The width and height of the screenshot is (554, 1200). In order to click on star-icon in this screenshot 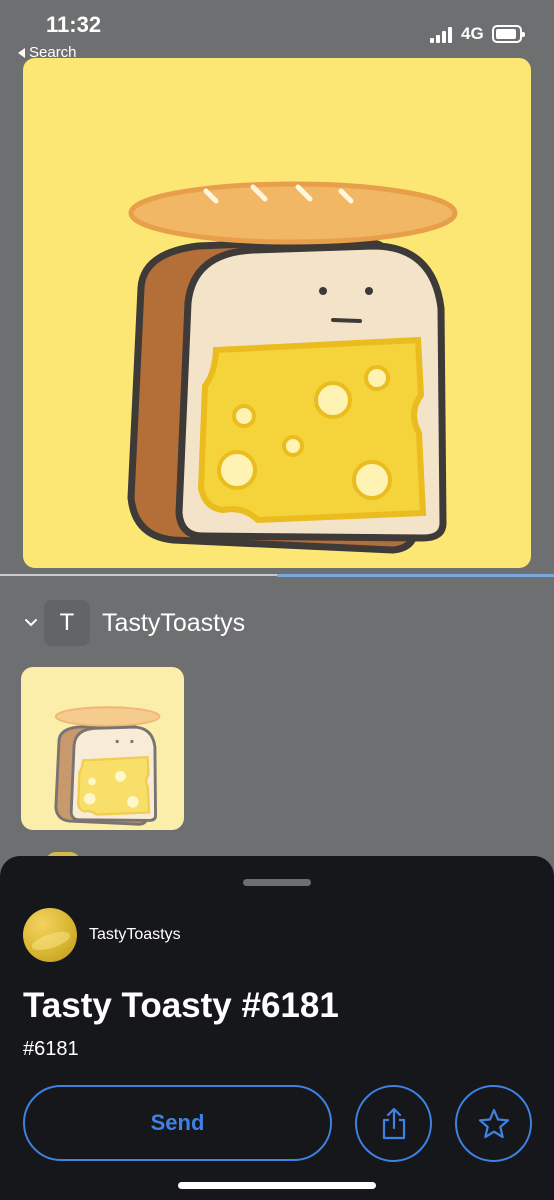, I will do `click(493, 1123)`.